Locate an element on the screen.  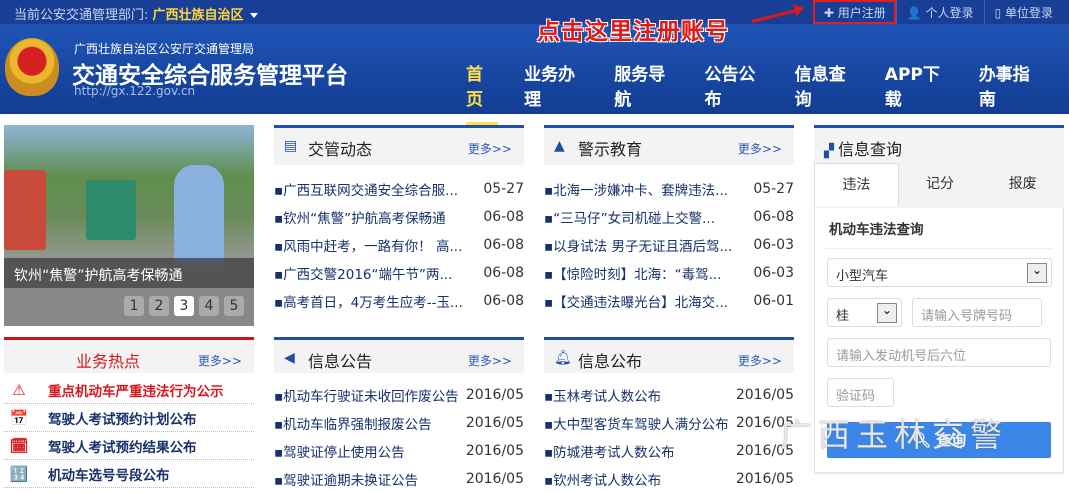
bell-icon: 🔔︎ is located at coordinates (563, 358).